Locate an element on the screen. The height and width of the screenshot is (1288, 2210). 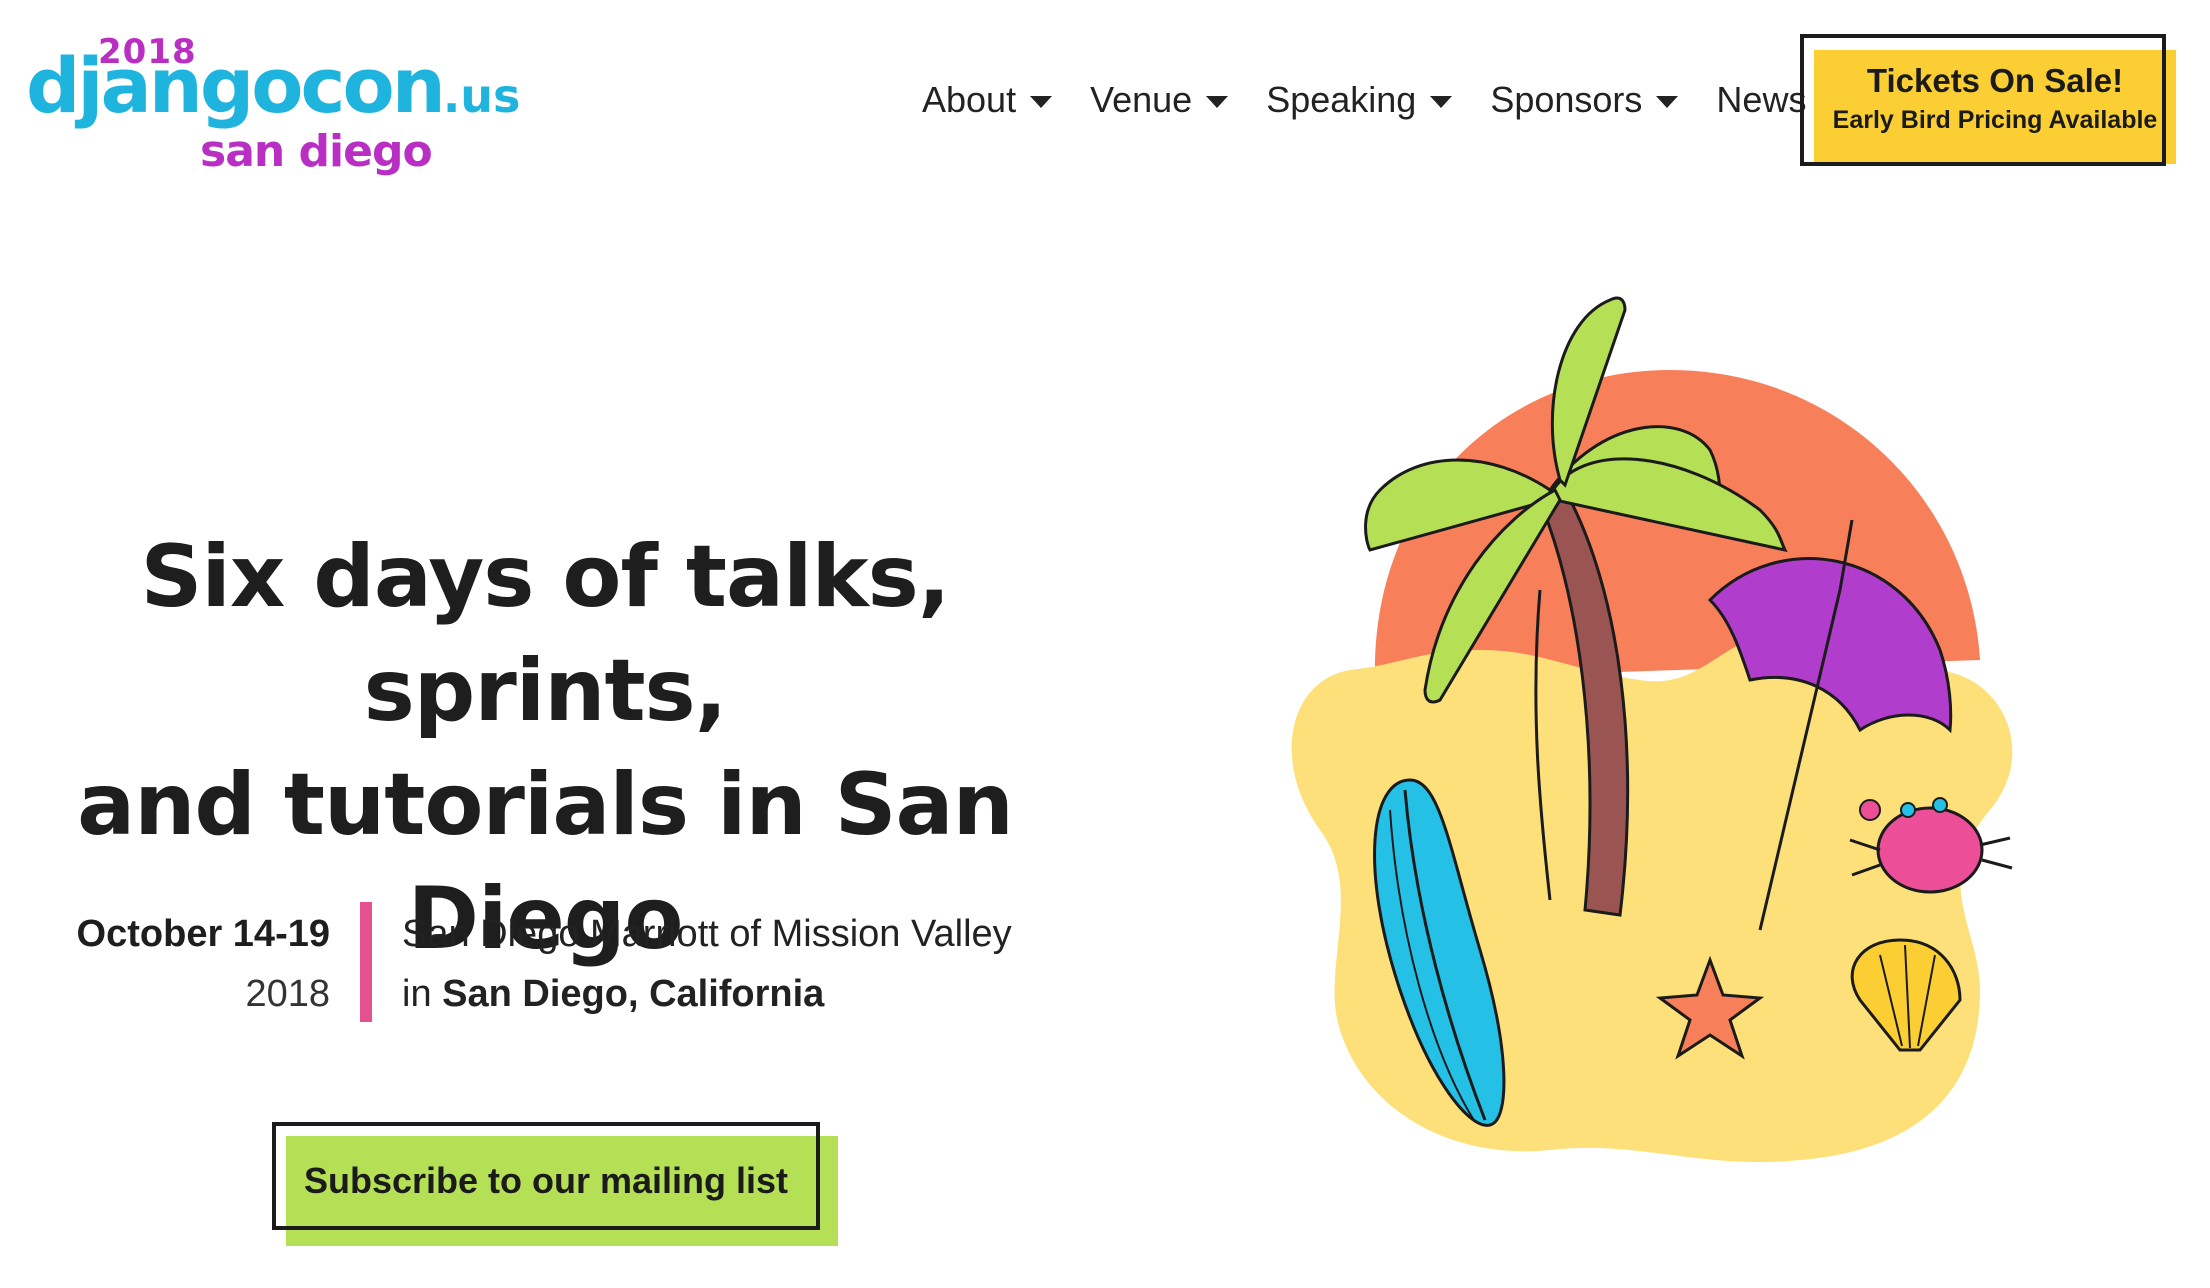
tickets-button-frame is located at coordinates (1983, 100).